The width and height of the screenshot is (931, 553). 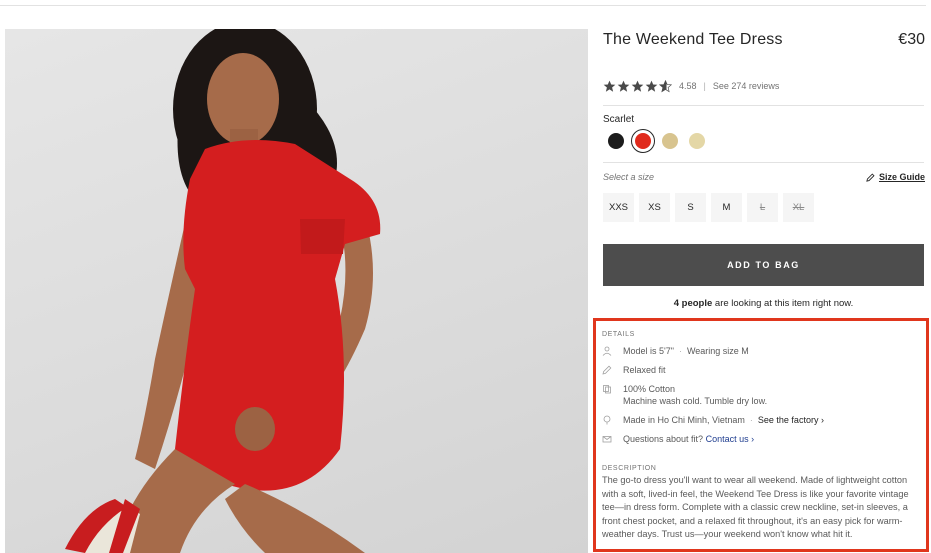 What do you see at coordinates (690, 207) in the screenshot?
I see `size-s-button: S` at bounding box center [690, 207].